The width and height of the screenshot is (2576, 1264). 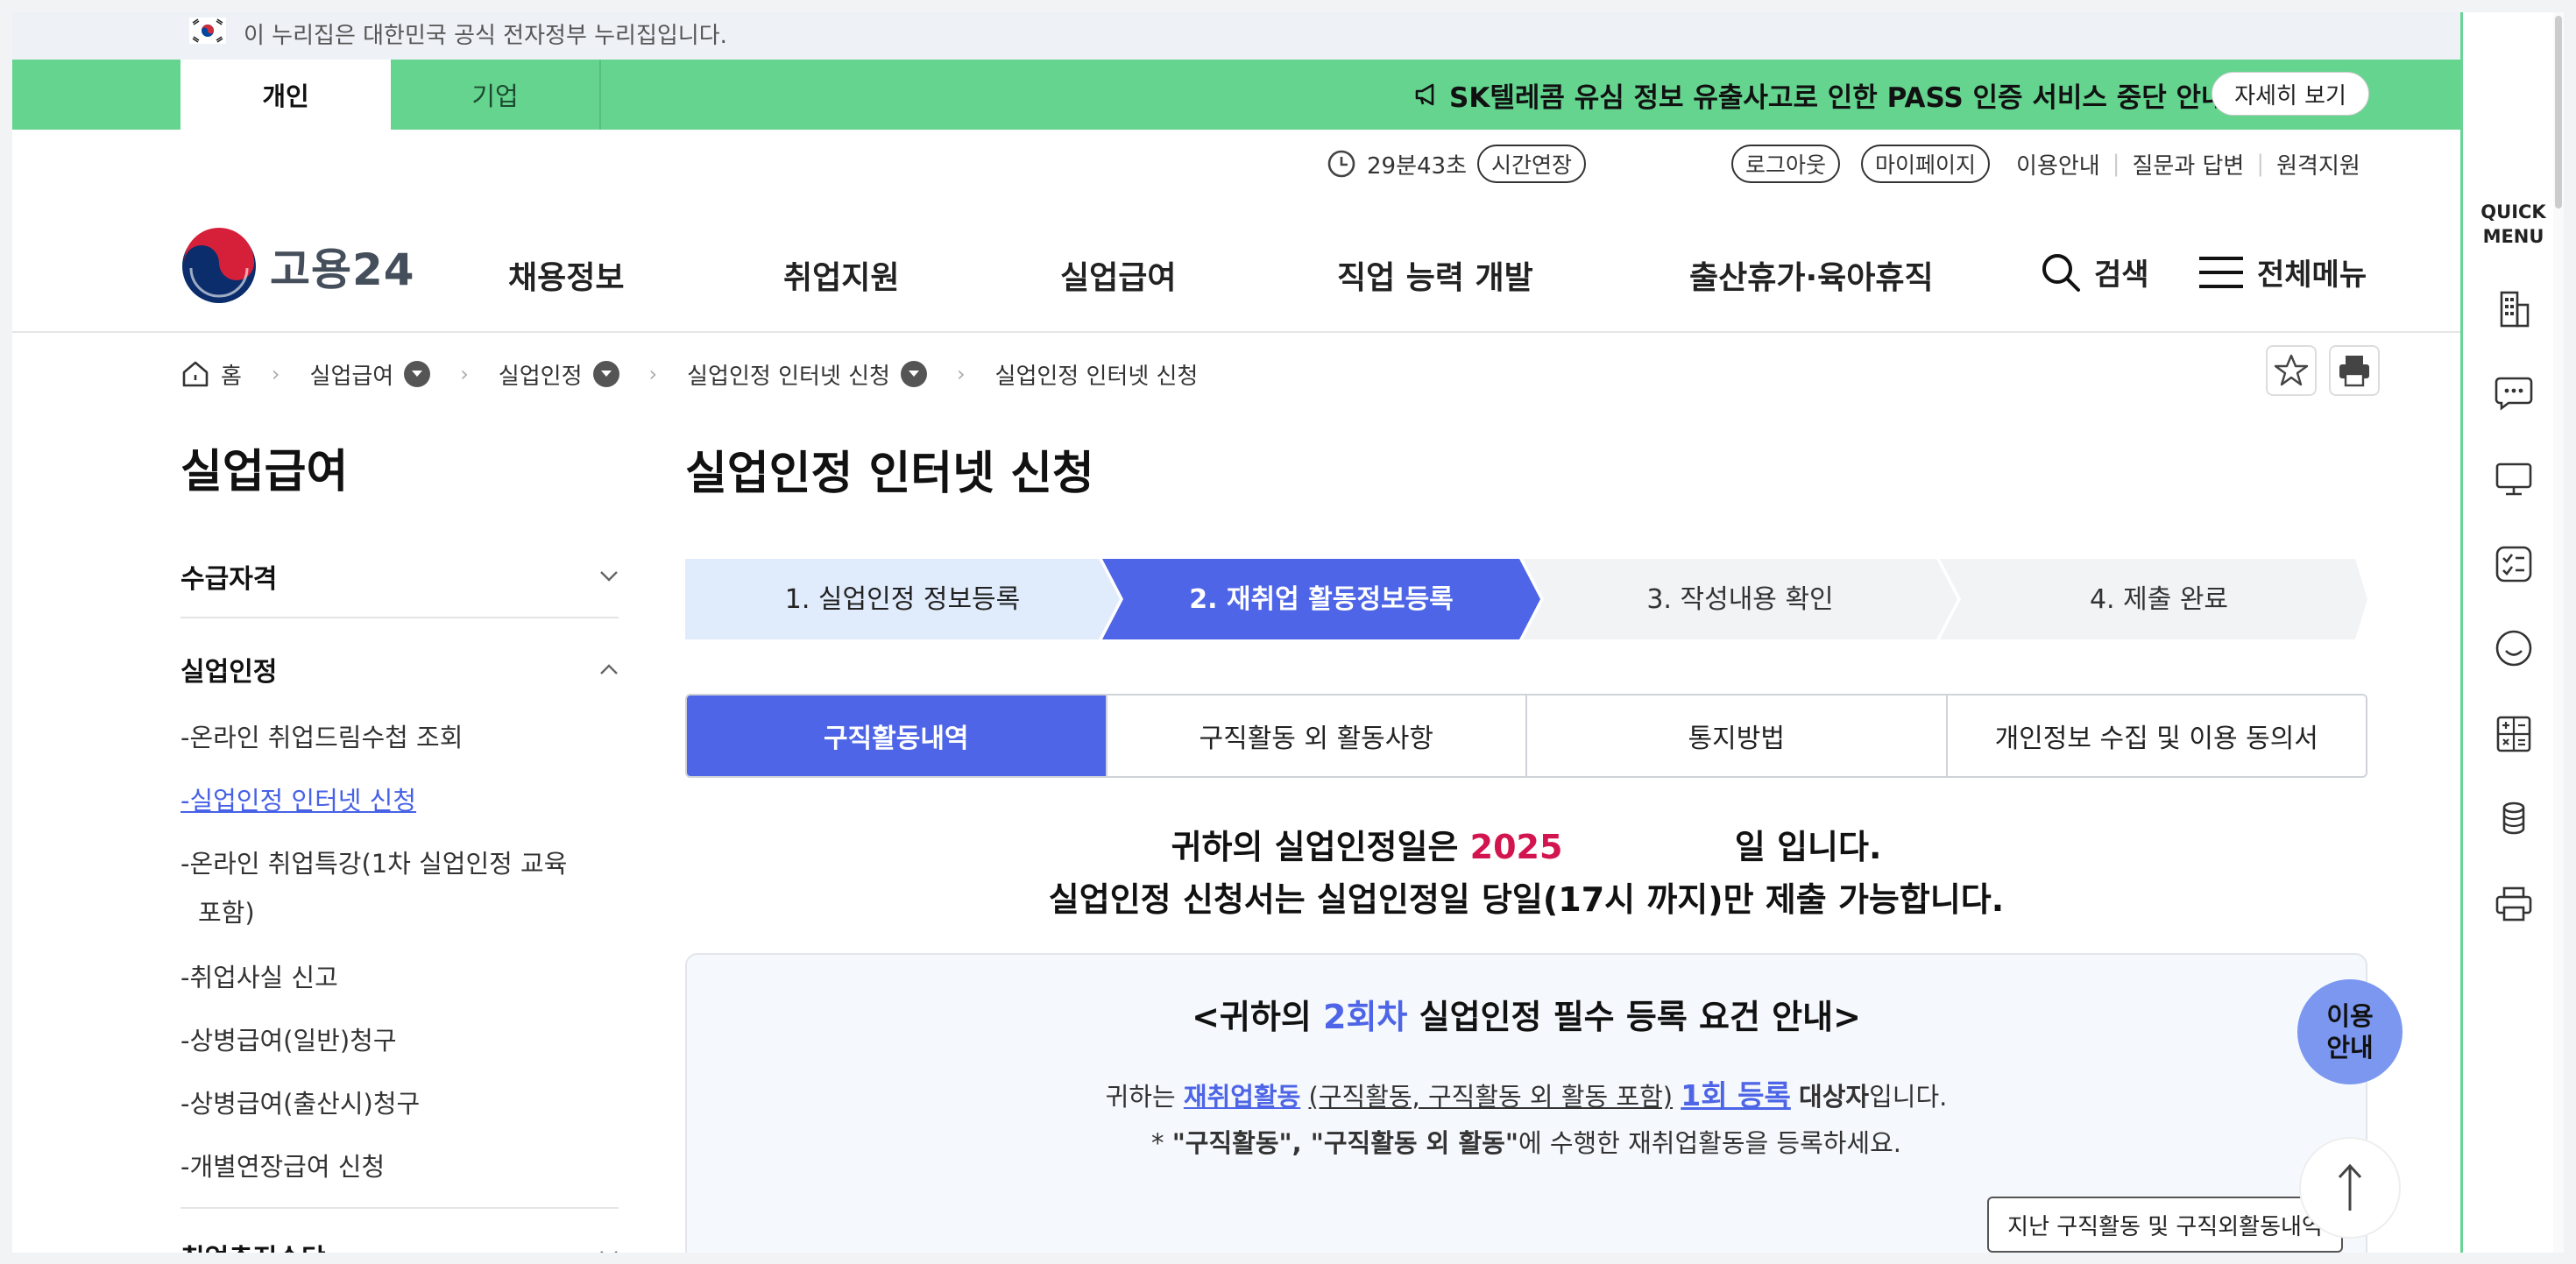 I want to click on breadcrumb-item: 실업인정, so click(x=541, y=374).